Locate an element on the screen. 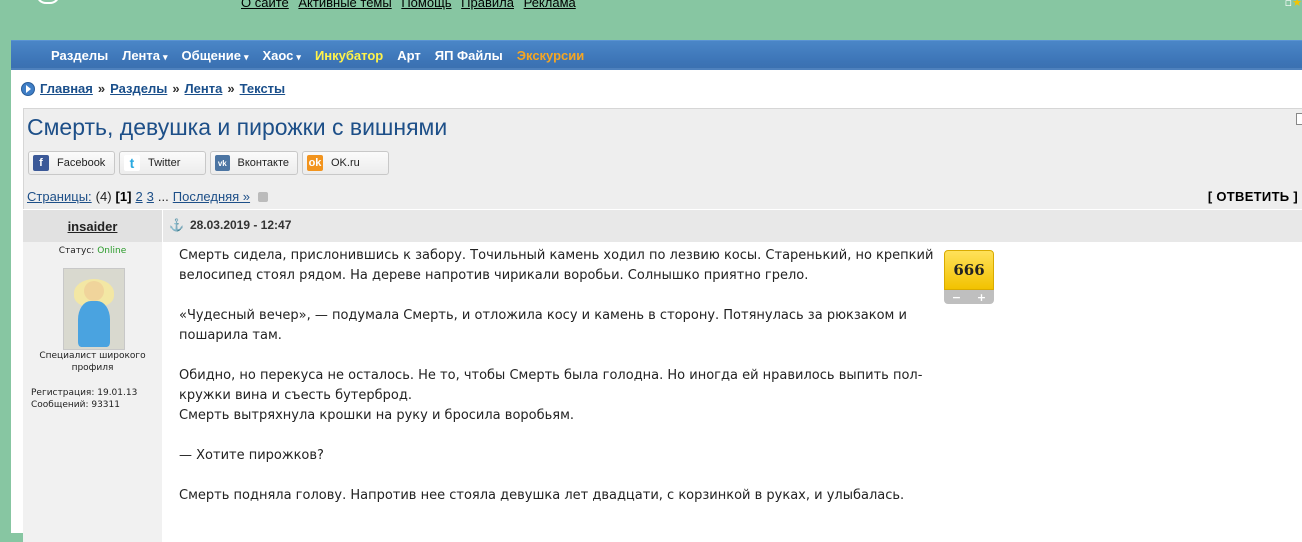  author-status: Статус: Online is located at coordinates (92, 251).